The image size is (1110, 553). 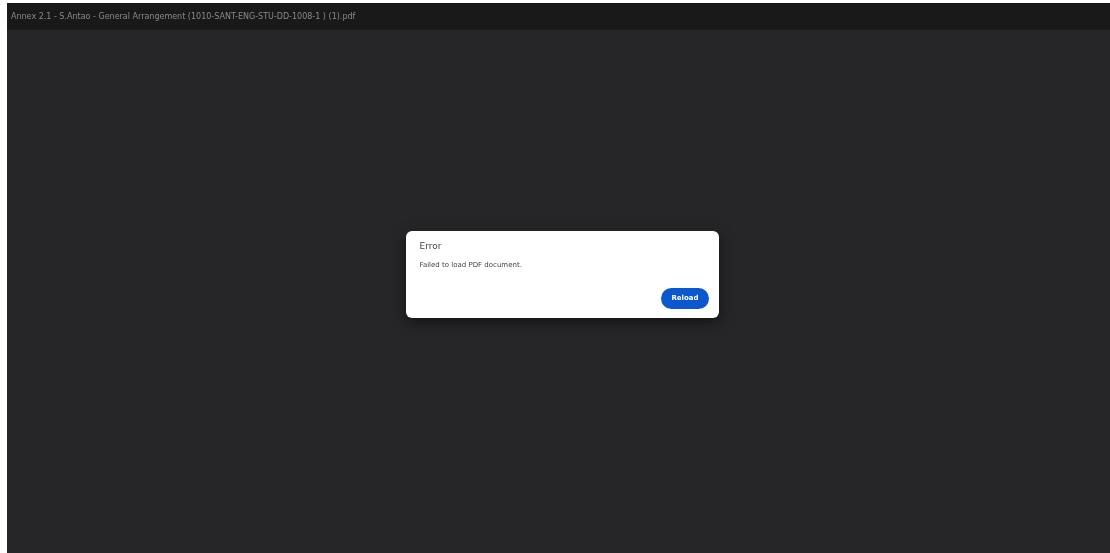 What do you see at coordinates (431, 245) in the screenshot?
I see `dialog-title: Error` at bounding box center [431, 245].